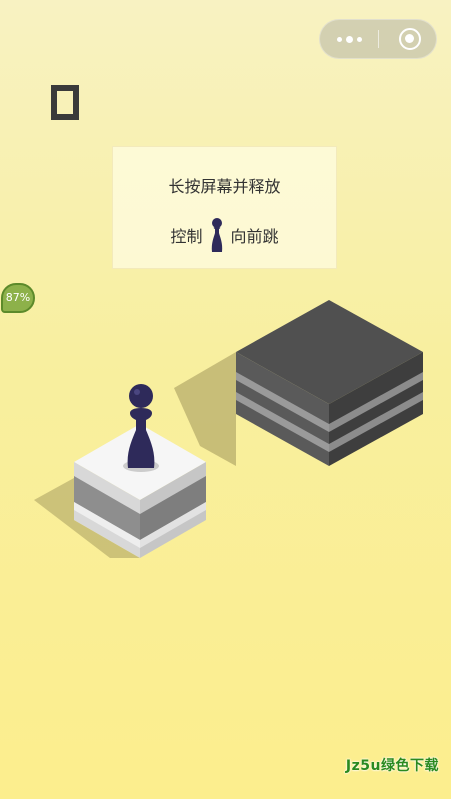 The image size is (451, 799). I want to click on more-dots-icon, so click(349, 39).